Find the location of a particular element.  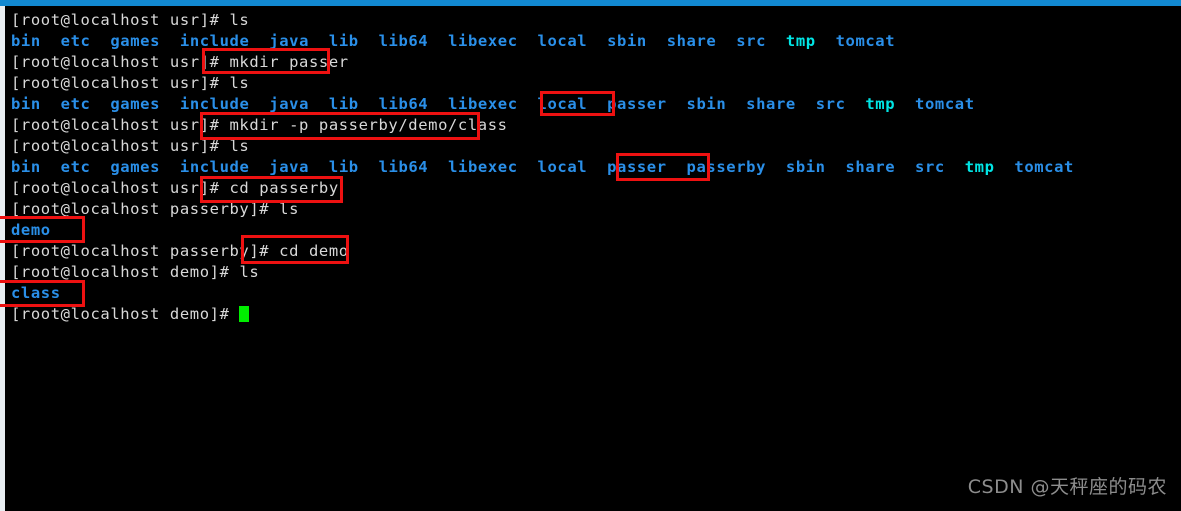

text-cursor is located at coordinates (244, 314).